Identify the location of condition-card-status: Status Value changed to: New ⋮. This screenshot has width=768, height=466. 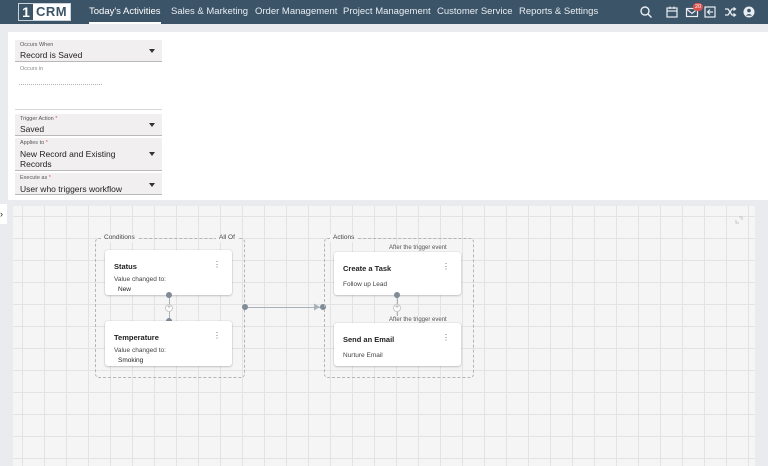
(168, 272).